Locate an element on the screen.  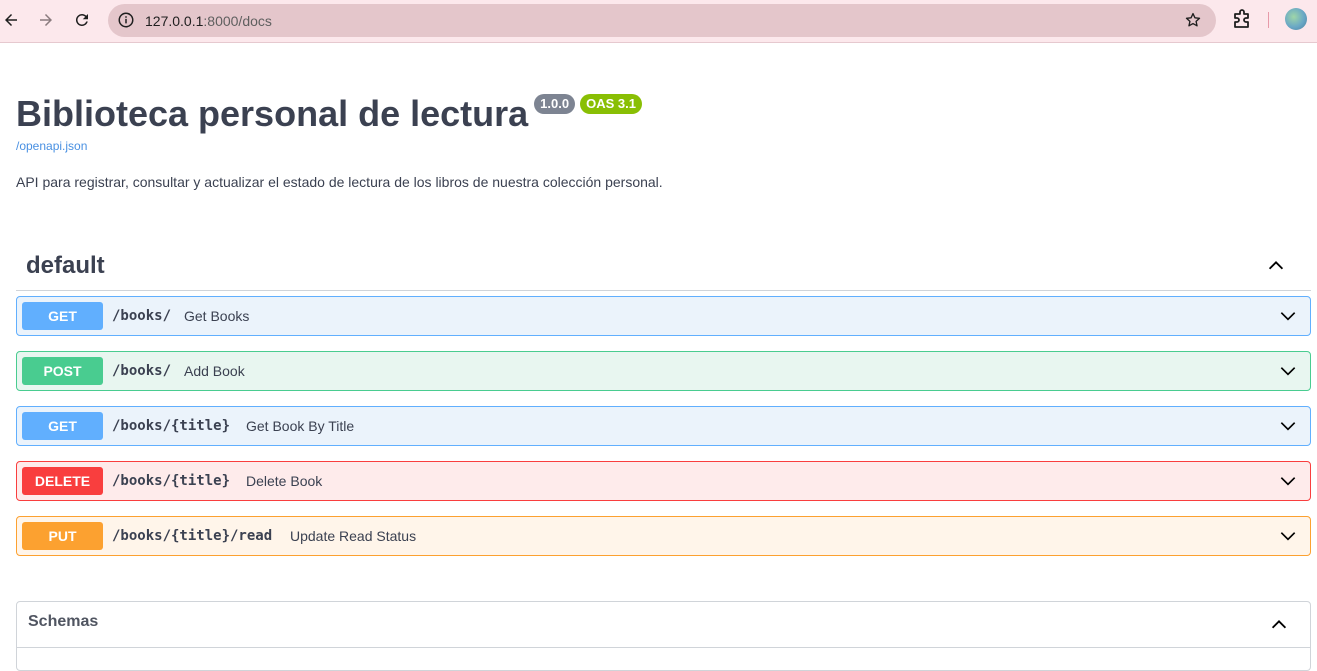
operation-summary: Update Read Status is located at coordinates (353, 536).